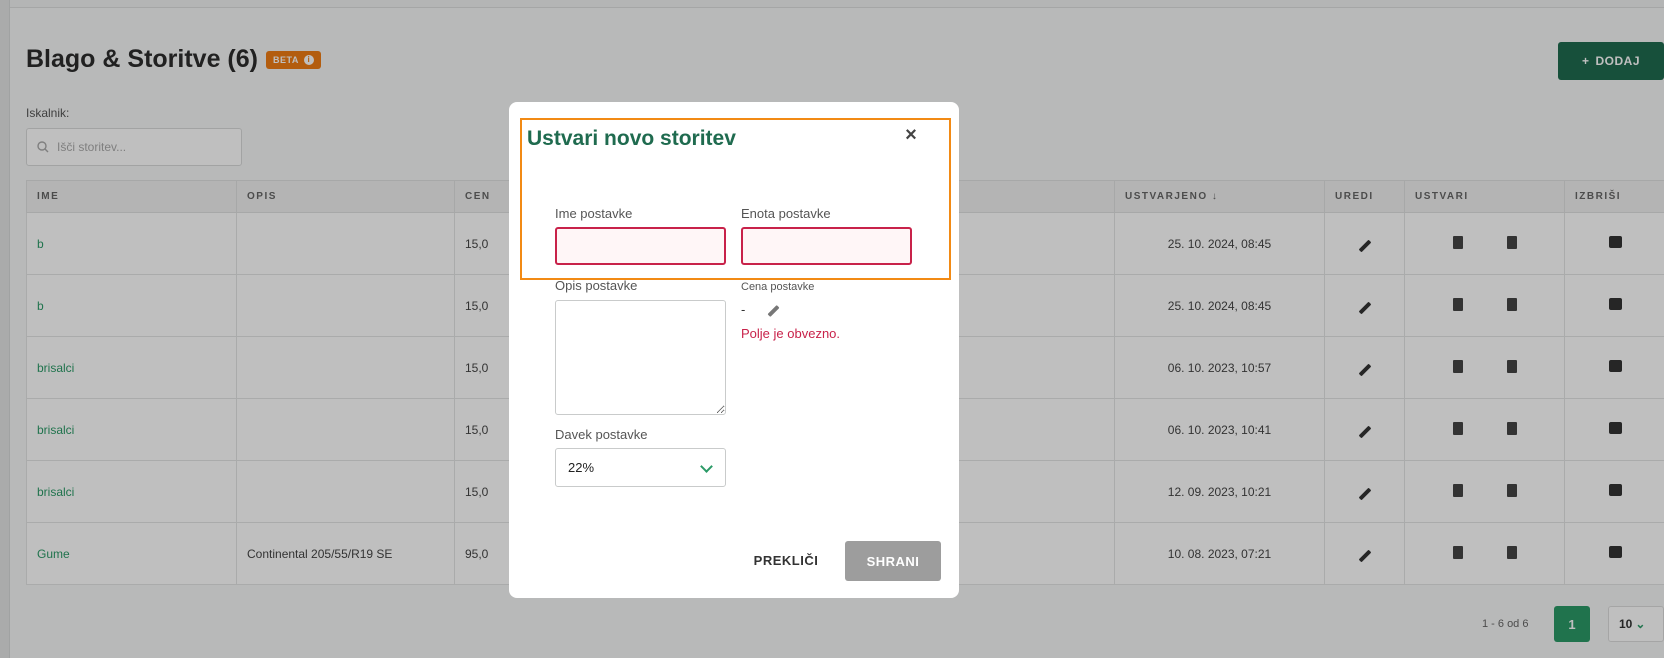 The height and width of the screenshot is (658, 1664). What do you see at coordinates (778, 287) in the screenshot?
I see `item-price-label: Cena postavke` at bounding box center [778, 287].